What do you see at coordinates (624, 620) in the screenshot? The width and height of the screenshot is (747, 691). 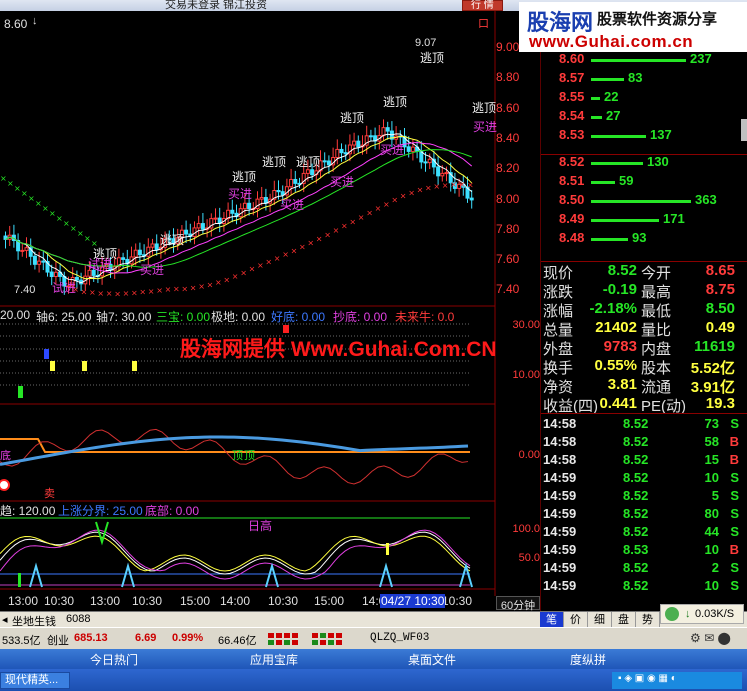 I see `panel-tab: 盘` at bounding box center [624, 620].